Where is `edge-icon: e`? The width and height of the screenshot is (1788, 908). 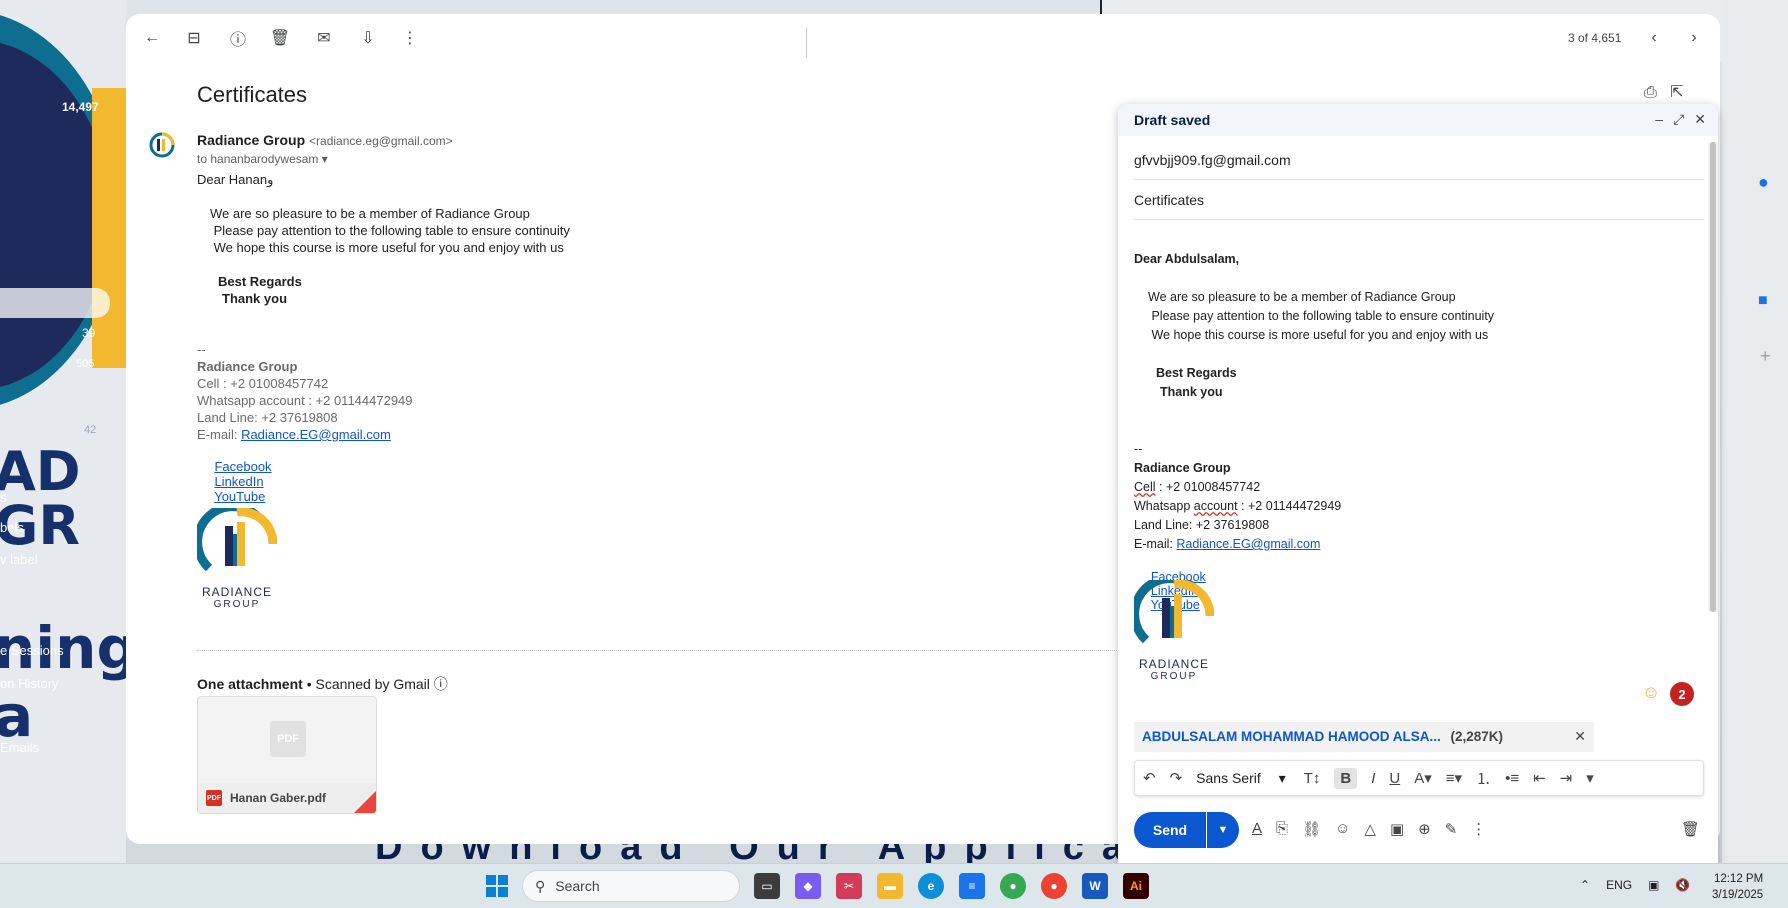
edge-icon: e is located at coordinates (931, 886).